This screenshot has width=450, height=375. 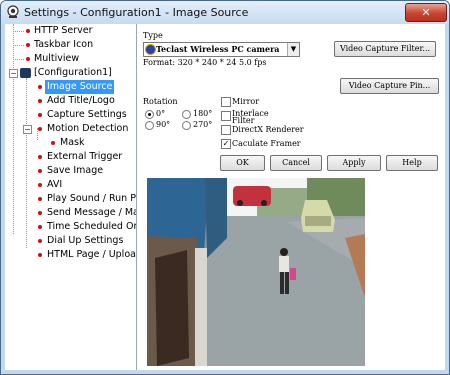 What do you see at coordinates (73, 72) in the screenshot?
I see `tree-item-label: [Configuration1]` at bounding box center [73, 72].